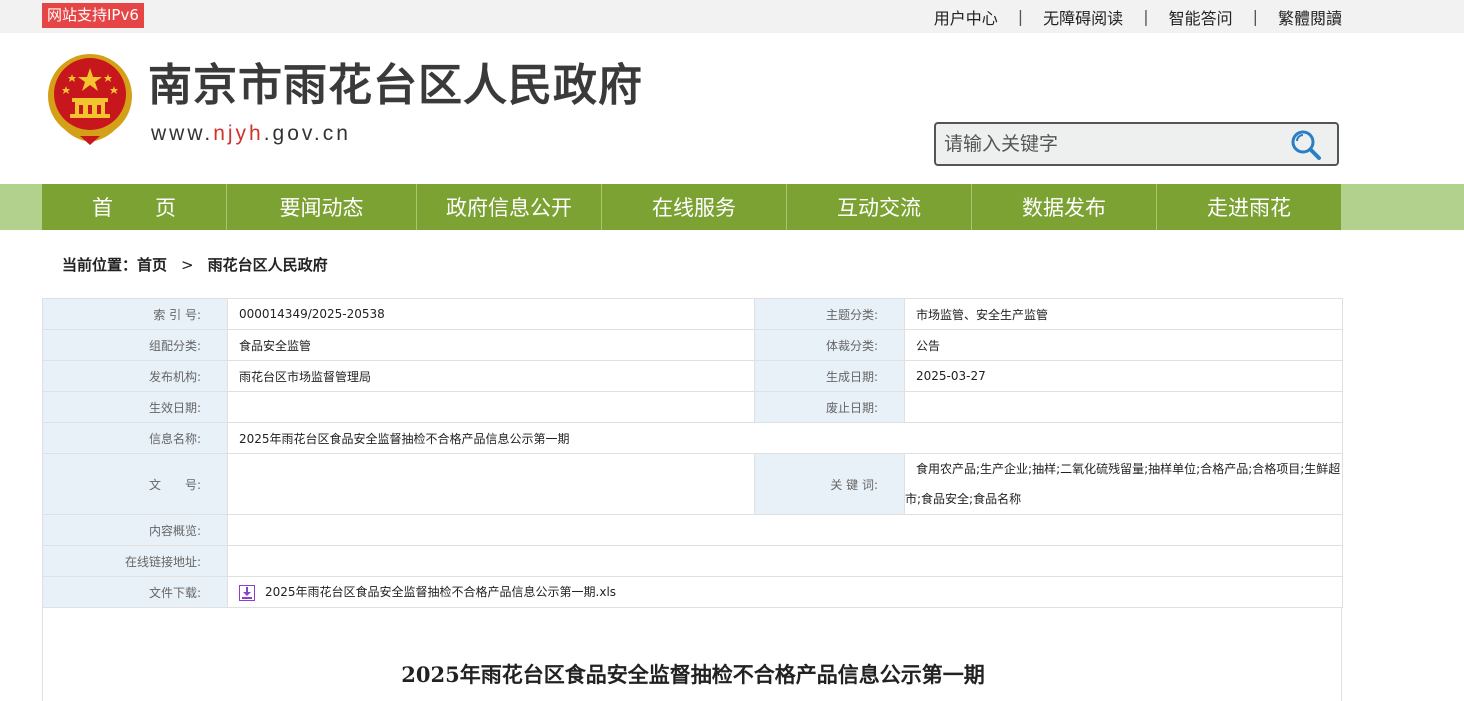  I want to click on article-content: 2025年雨花台区食品安全监督抽检不合格产品信息公示第一期, so click(692, 654).